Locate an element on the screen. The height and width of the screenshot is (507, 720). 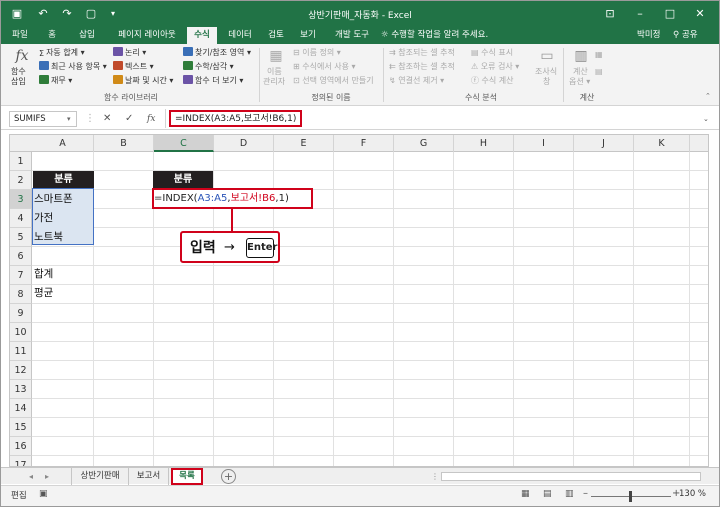
text-button: 텍스트 ▾ is located at coordinates (133, 67).